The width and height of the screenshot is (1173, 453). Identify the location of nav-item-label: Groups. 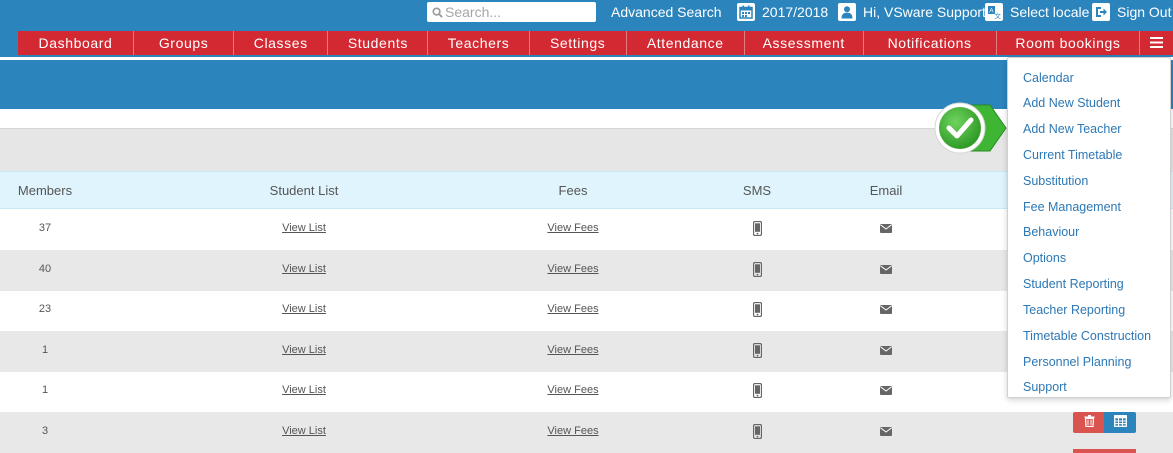
(183, 43).